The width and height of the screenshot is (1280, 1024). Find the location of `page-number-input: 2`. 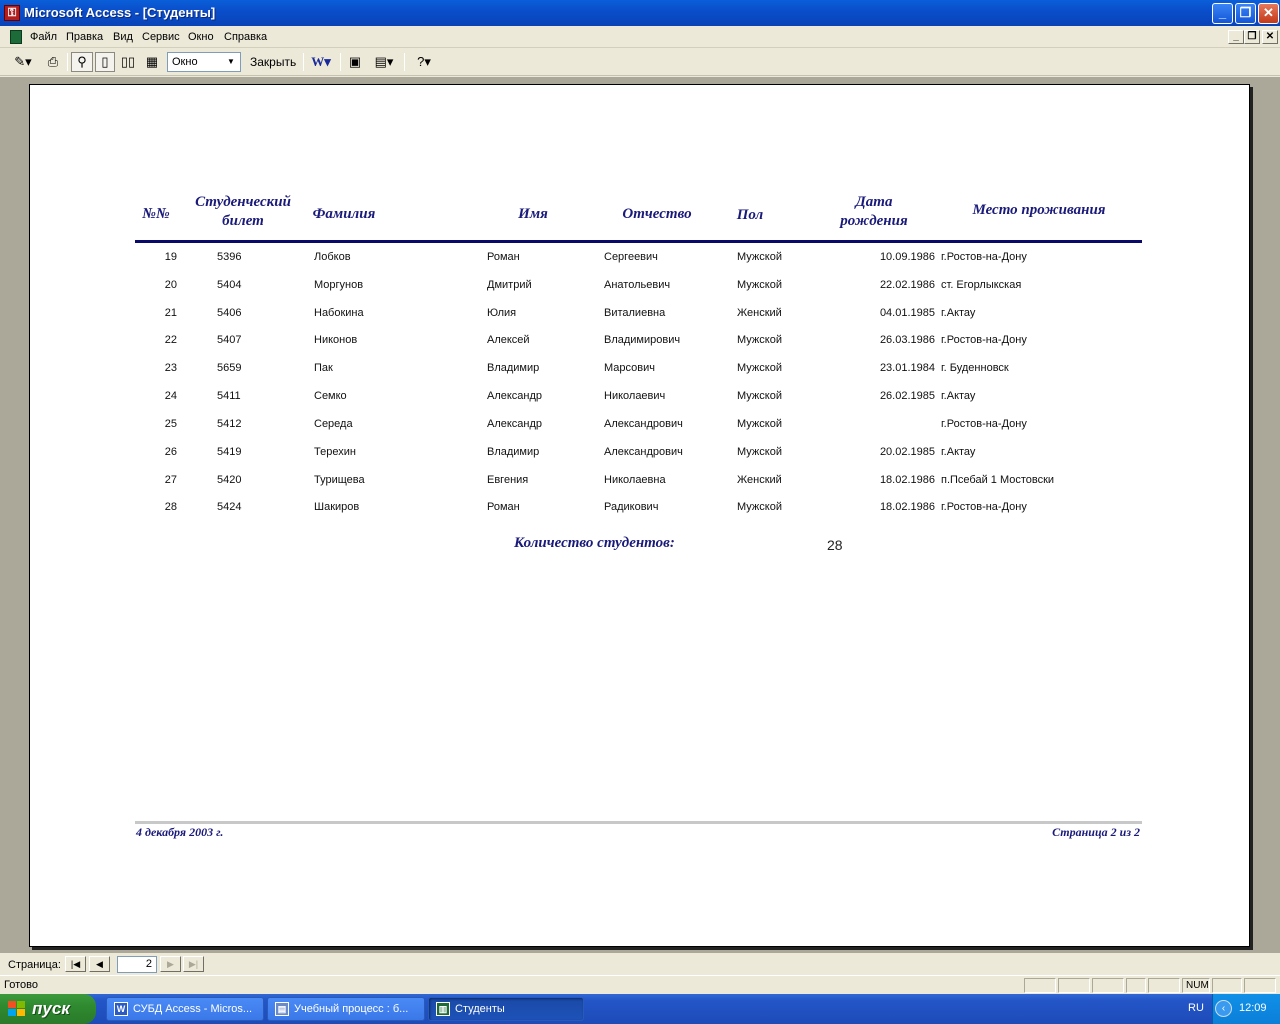

page-number-input: 2 is located at coordinates (137, 964).